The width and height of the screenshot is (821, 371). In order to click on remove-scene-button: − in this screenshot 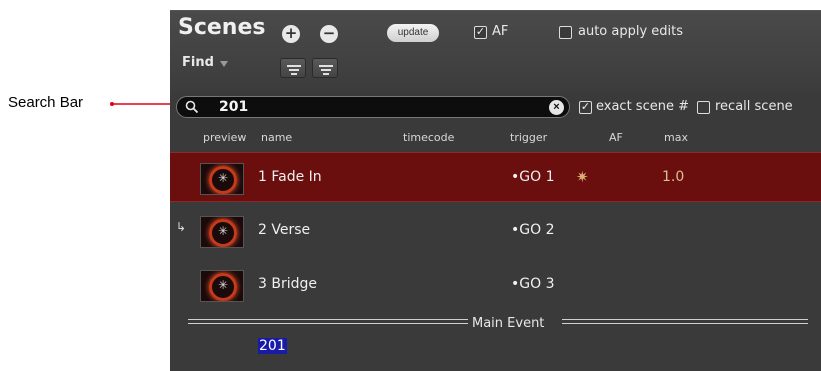, I will do `click(329, 34)`.